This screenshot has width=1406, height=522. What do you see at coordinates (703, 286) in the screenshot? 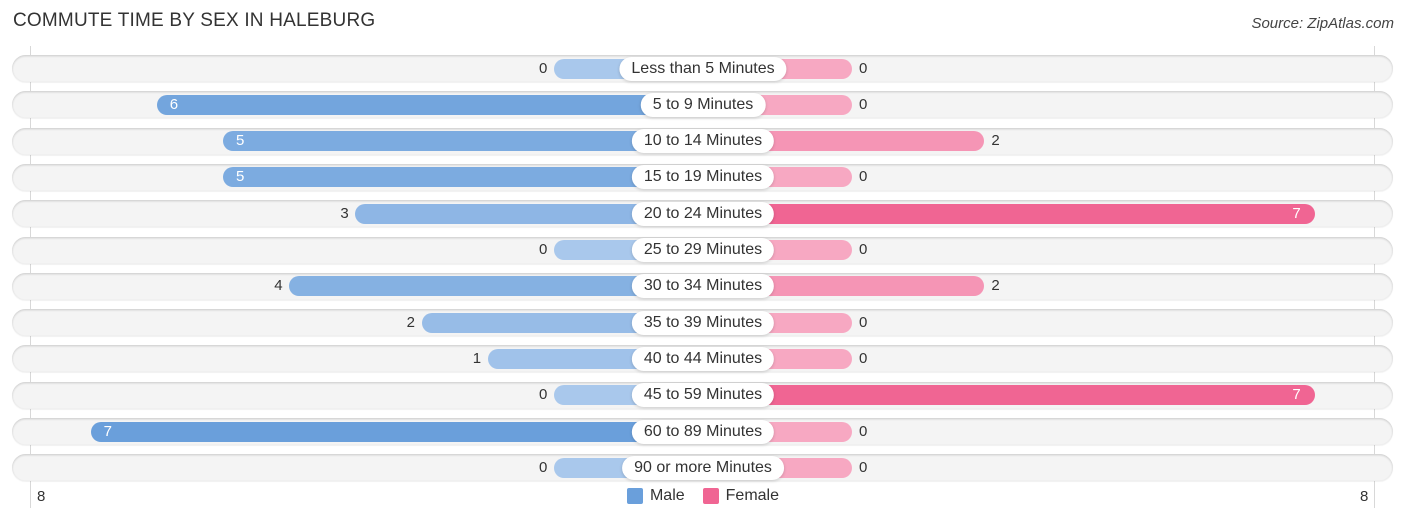
I see `category-label: 30 to 34 Minutes` at bounding box center [703, 286].